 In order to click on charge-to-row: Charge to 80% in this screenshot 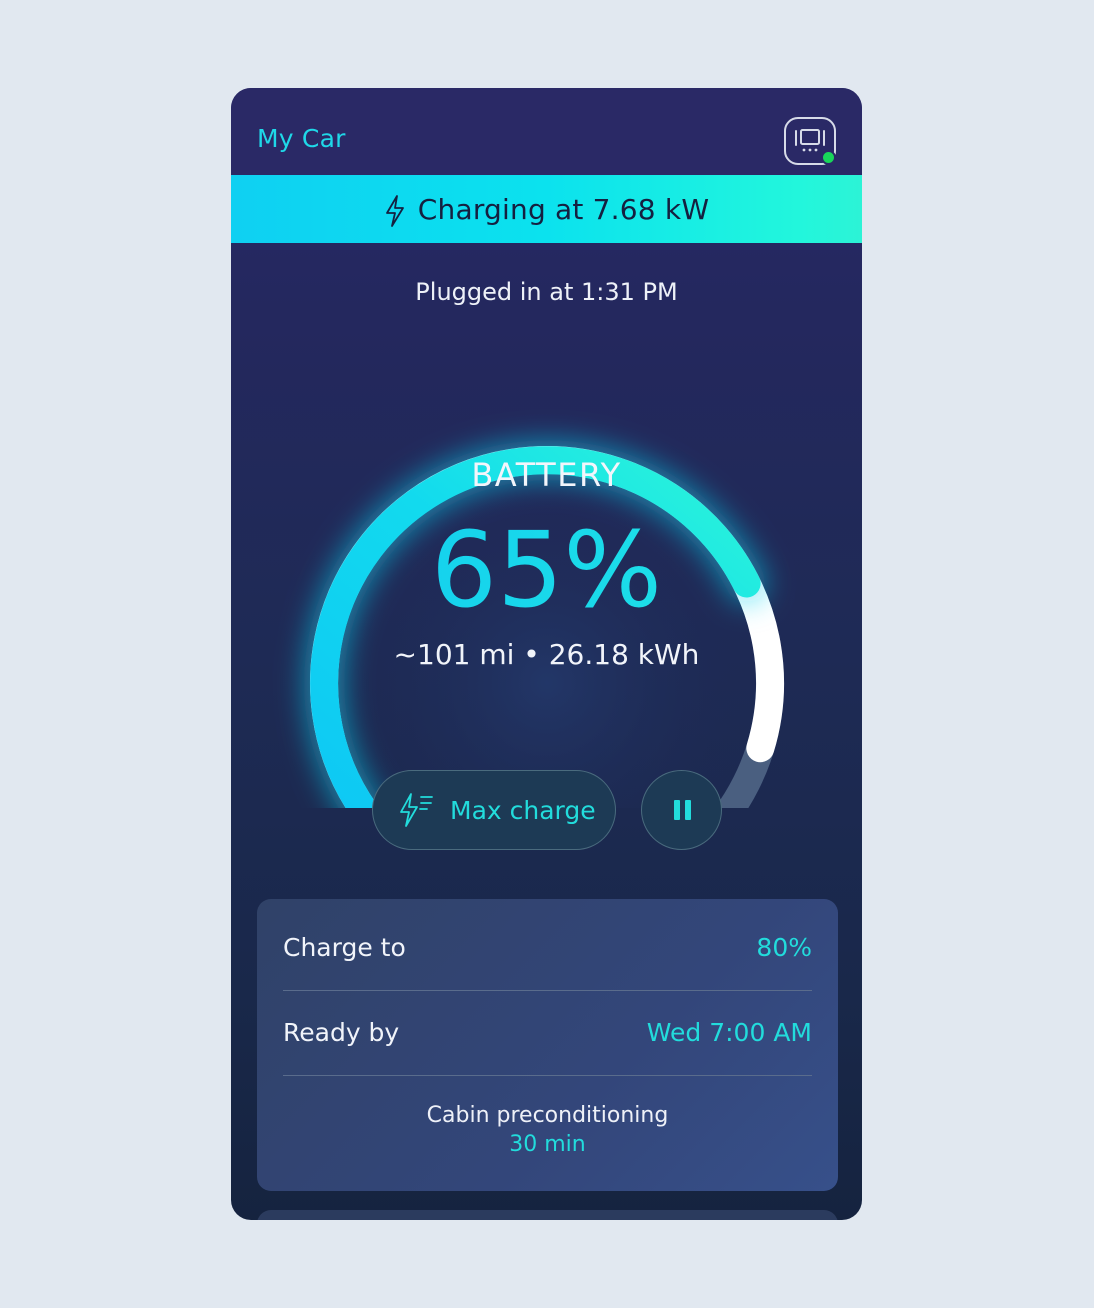, I will do `click(547, 947)`.